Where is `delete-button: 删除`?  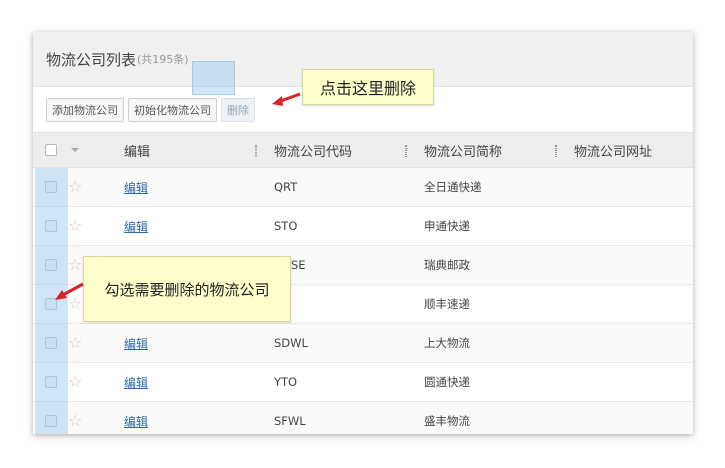 delete-button: 删除 is located at coordinates (238, 109).